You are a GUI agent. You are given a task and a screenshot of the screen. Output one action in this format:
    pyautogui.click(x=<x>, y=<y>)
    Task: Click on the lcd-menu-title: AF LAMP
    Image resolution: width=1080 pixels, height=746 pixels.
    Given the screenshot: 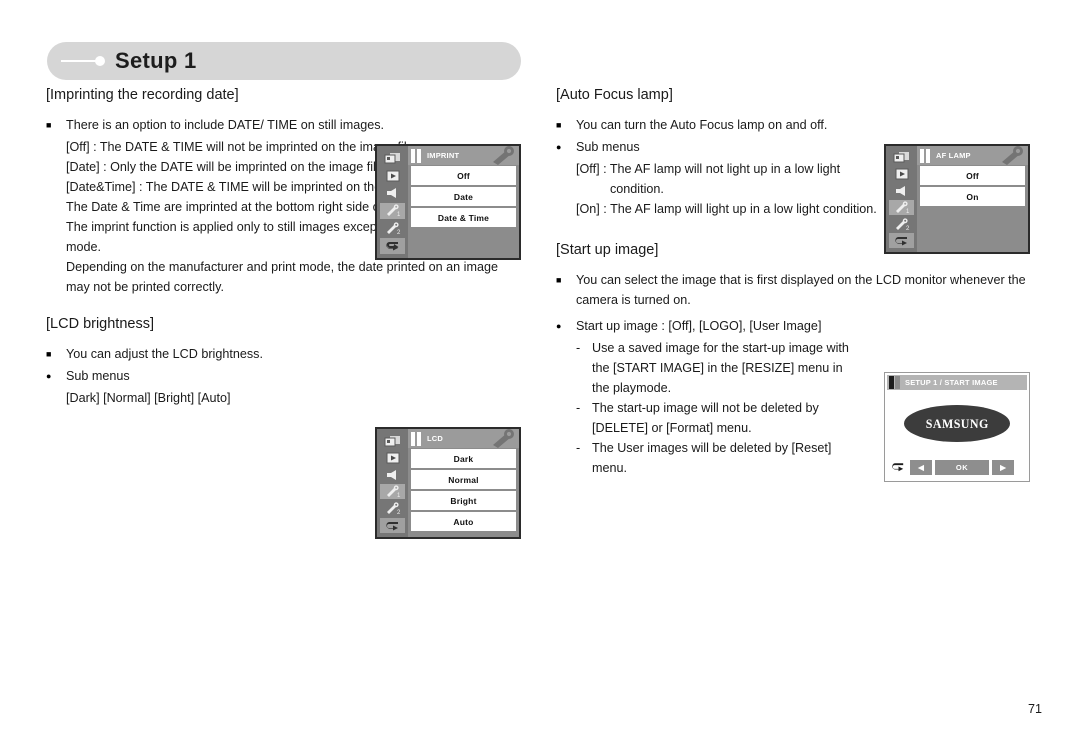 What is the action you would take?
    pyautogui.click(x=953, y=155)
    